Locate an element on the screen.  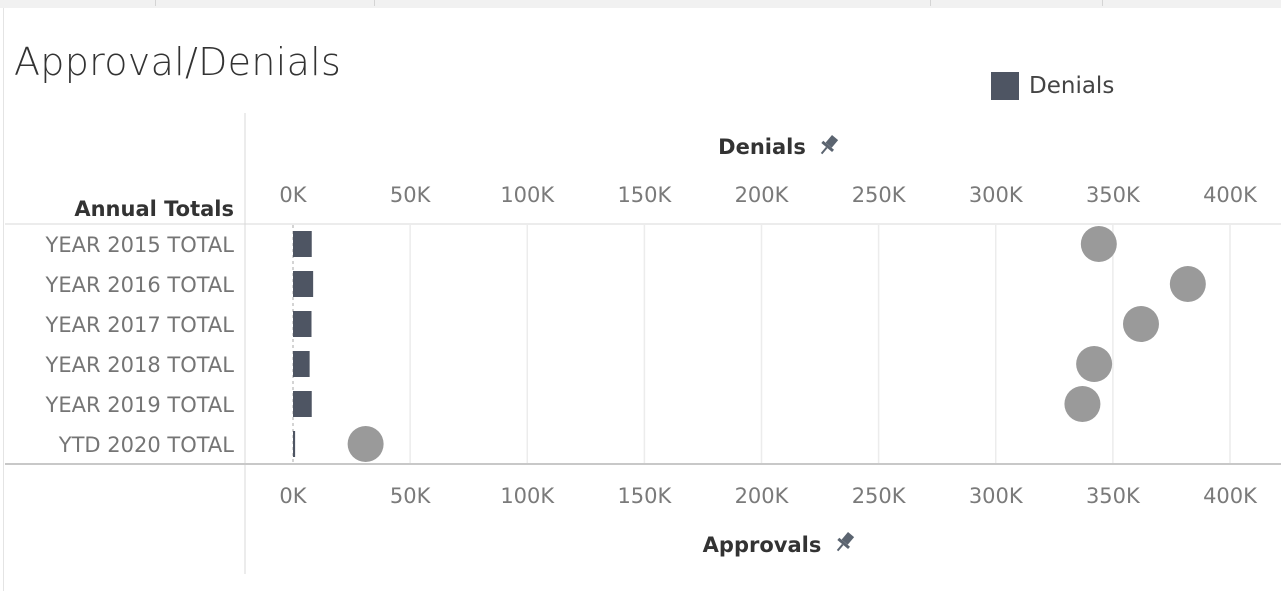
axis-title-denials: Denials is located at coordinates (762, 147).